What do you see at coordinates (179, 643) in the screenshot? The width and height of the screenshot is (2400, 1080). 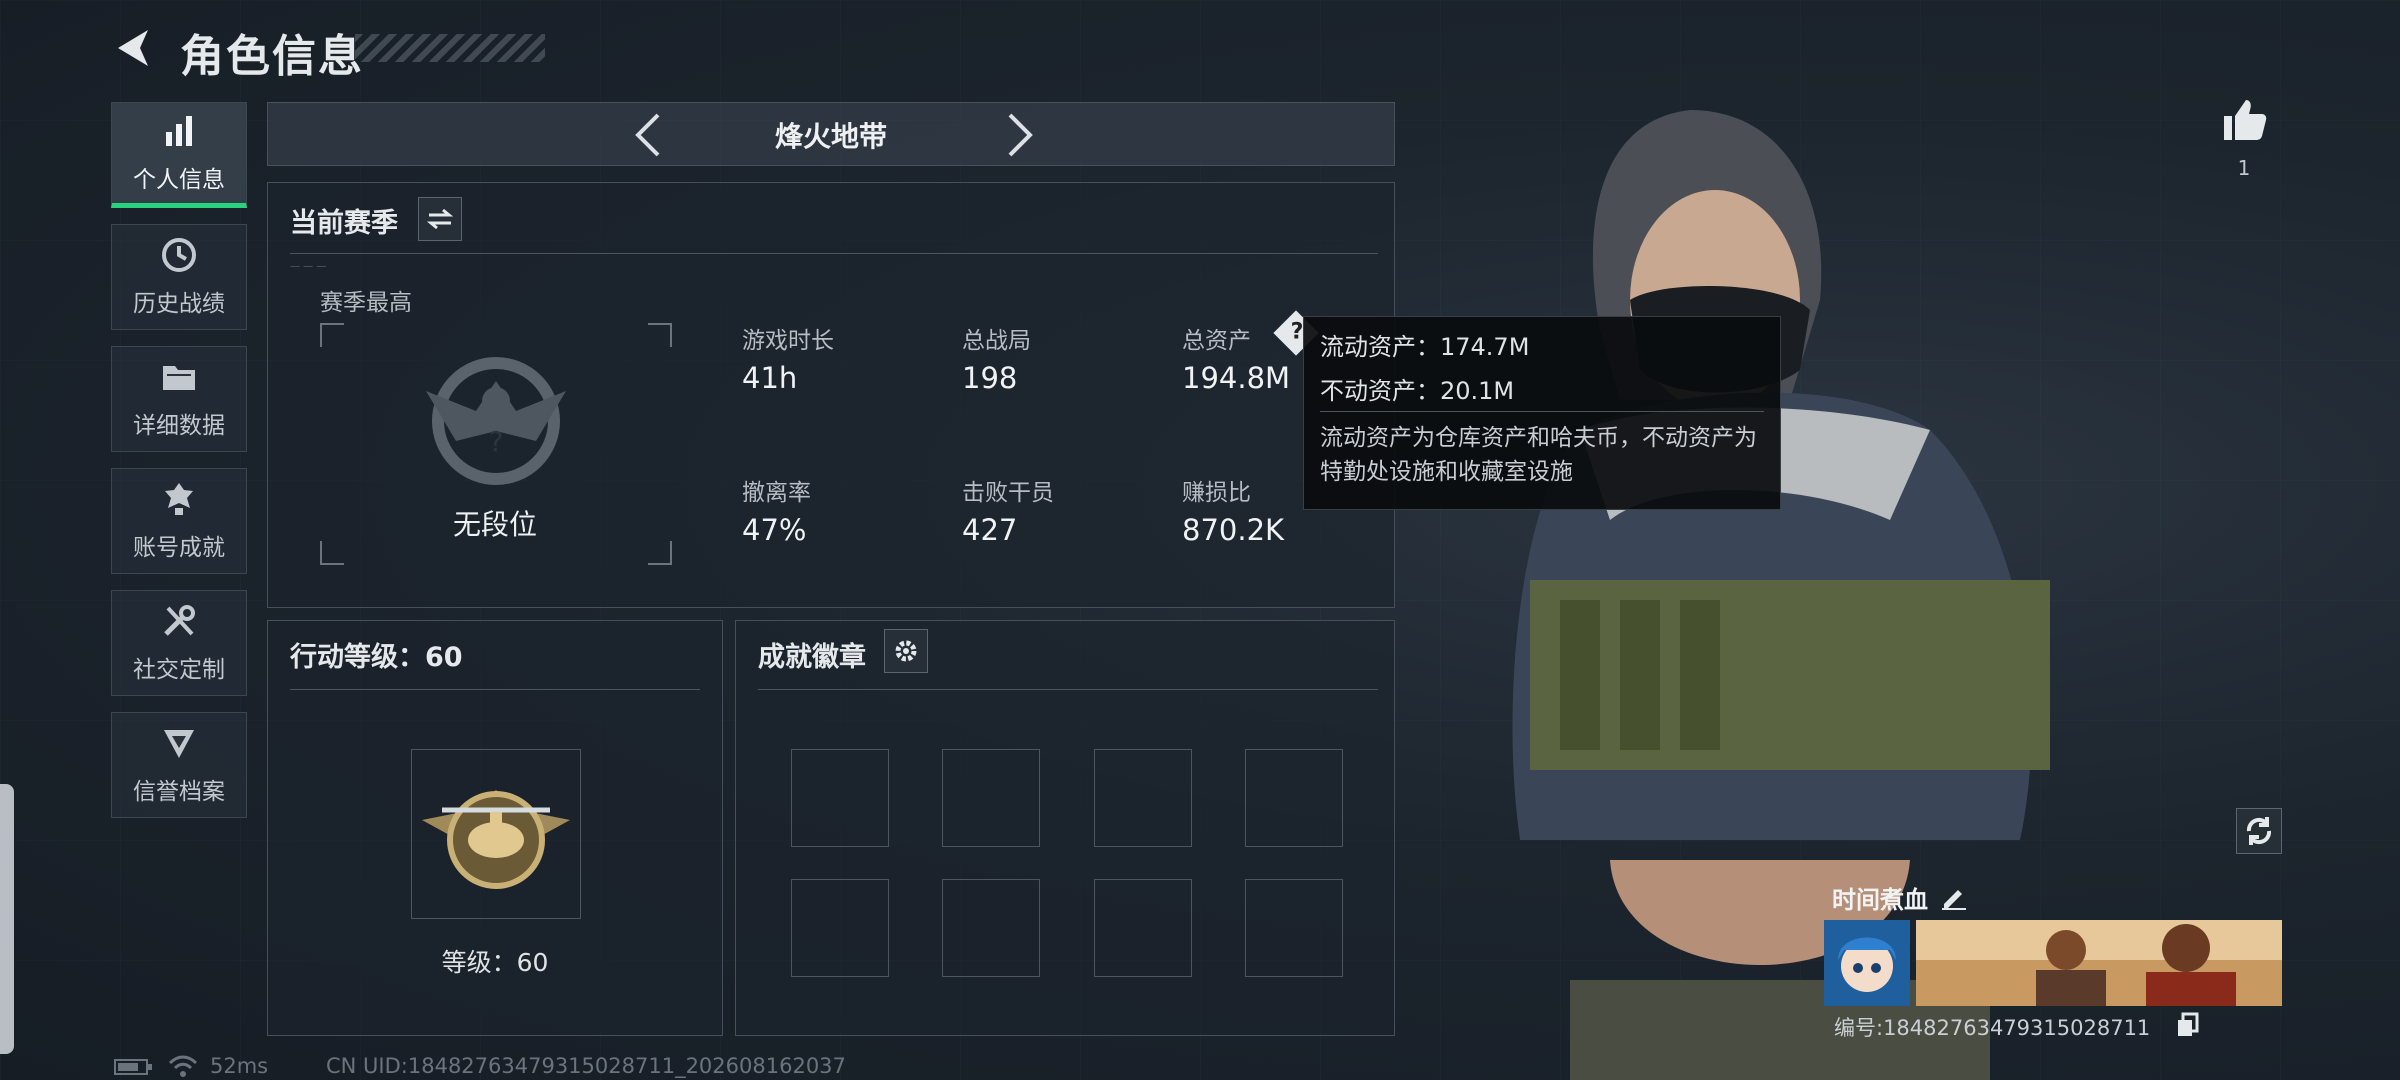 I see `sidebar-item-social-custom: 社交定制` at bounding box center [179, 643].